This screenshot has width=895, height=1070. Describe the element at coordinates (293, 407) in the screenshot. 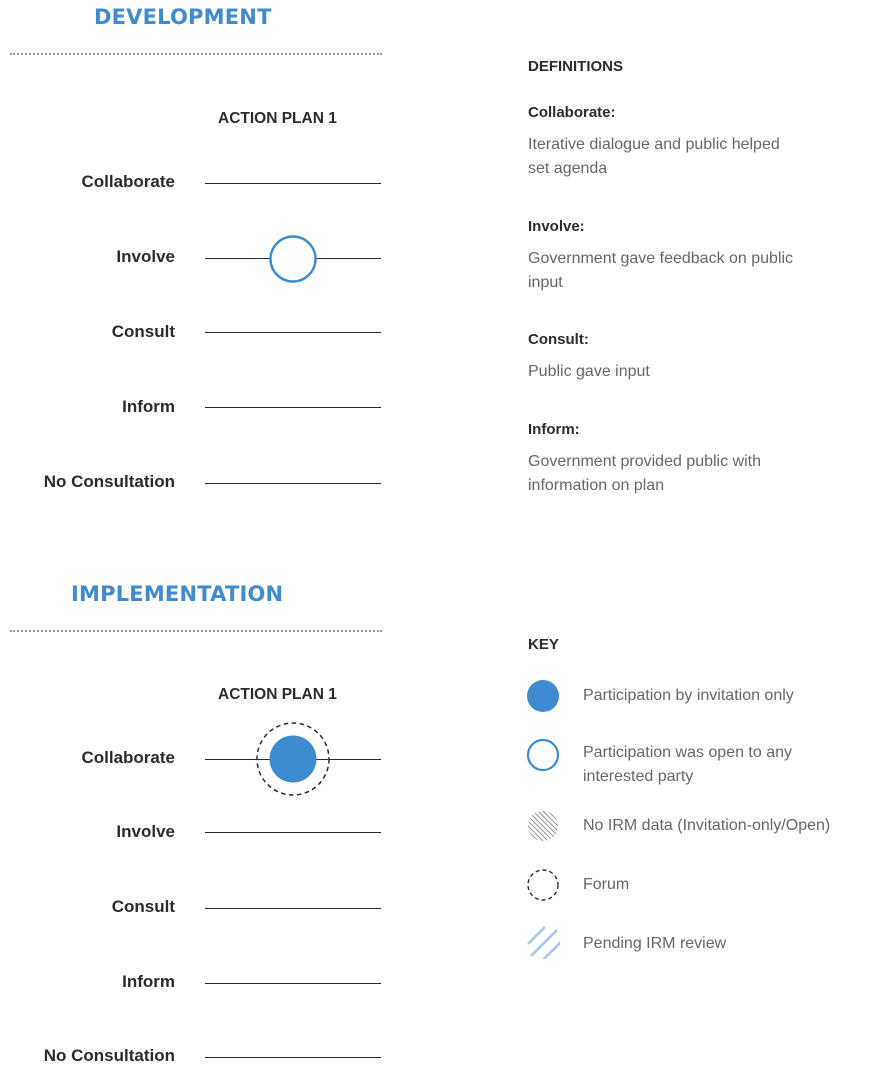

I see `development-line-inform` at that location.